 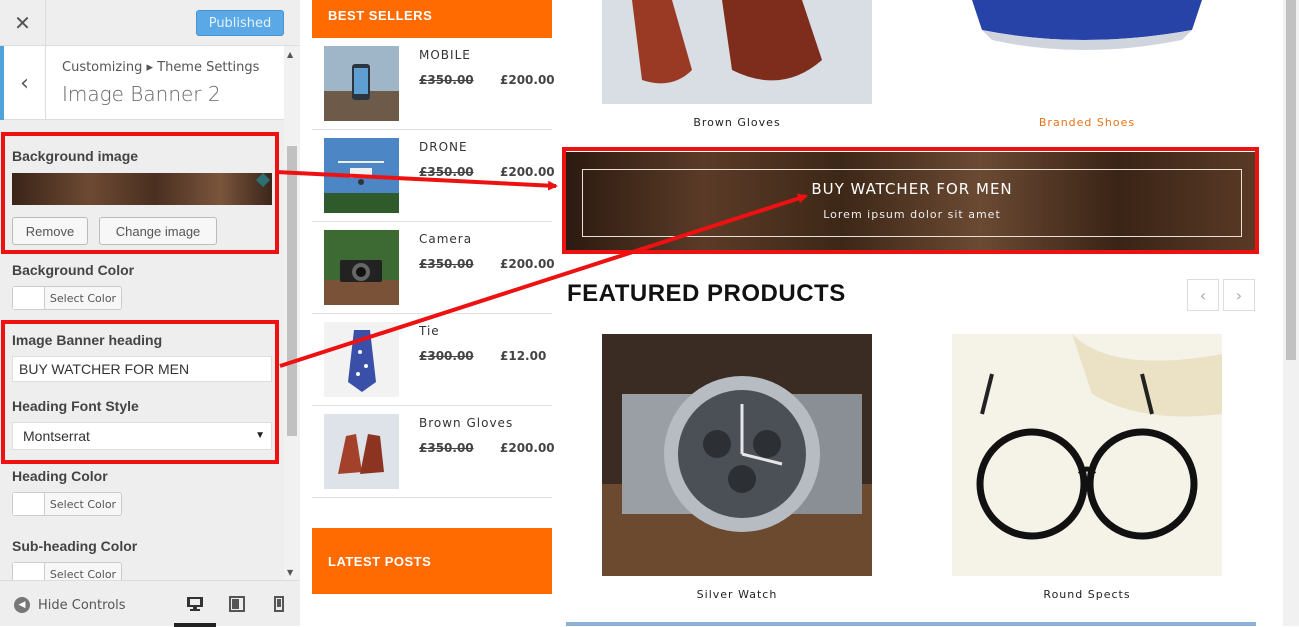 I want to click on chevron-right-icon: ›, so click(x=1239, y=295).